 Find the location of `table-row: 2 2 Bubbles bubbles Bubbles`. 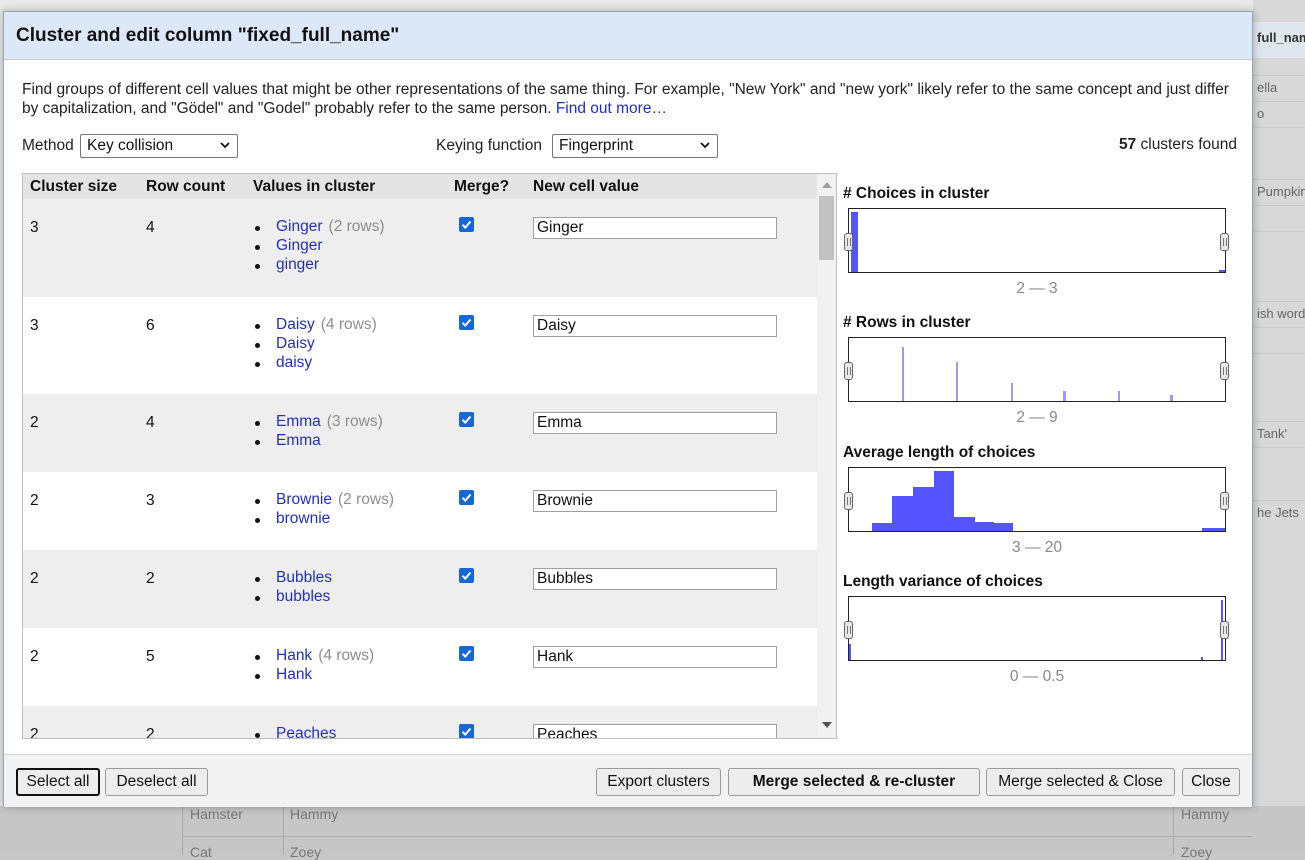

table-row: 2 2 Bubbles bubbles Bubbles is located at coordinates (420, 589).